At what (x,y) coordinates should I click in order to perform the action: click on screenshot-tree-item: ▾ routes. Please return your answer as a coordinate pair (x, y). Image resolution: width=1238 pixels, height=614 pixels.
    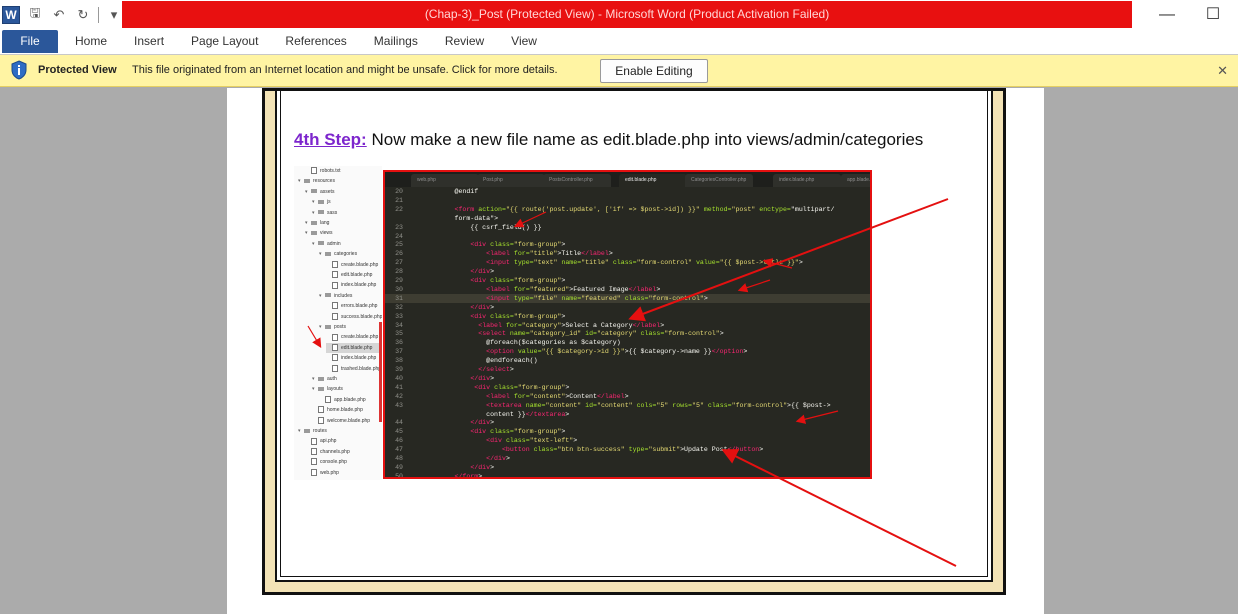
    Looking at the image, I should click on (340, 431).